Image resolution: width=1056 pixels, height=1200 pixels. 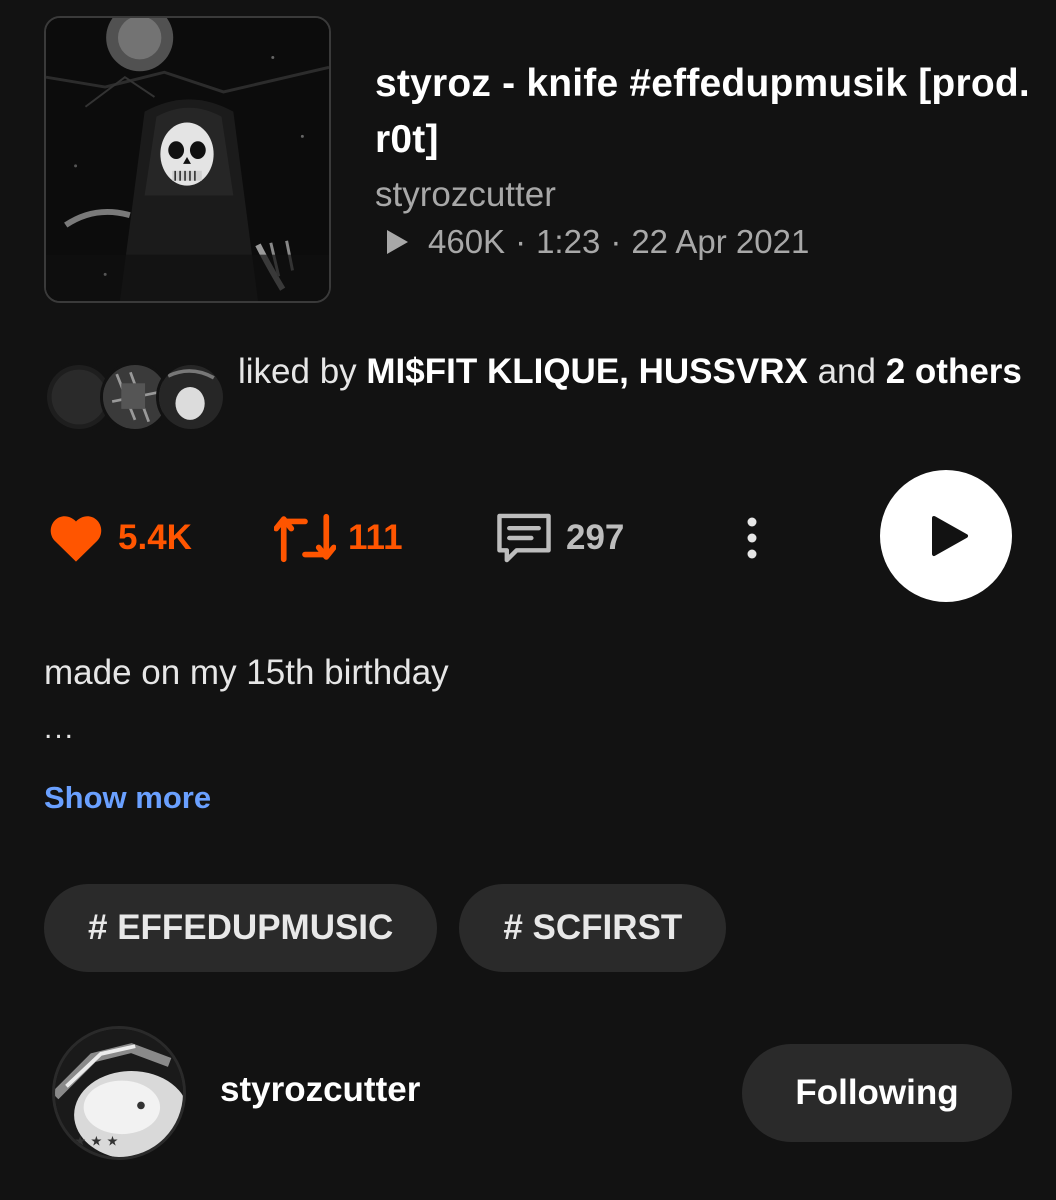 What do you see at coordinates (191, 397) in the screenshot?
I see `avatar` at bounding box center [191, 397].